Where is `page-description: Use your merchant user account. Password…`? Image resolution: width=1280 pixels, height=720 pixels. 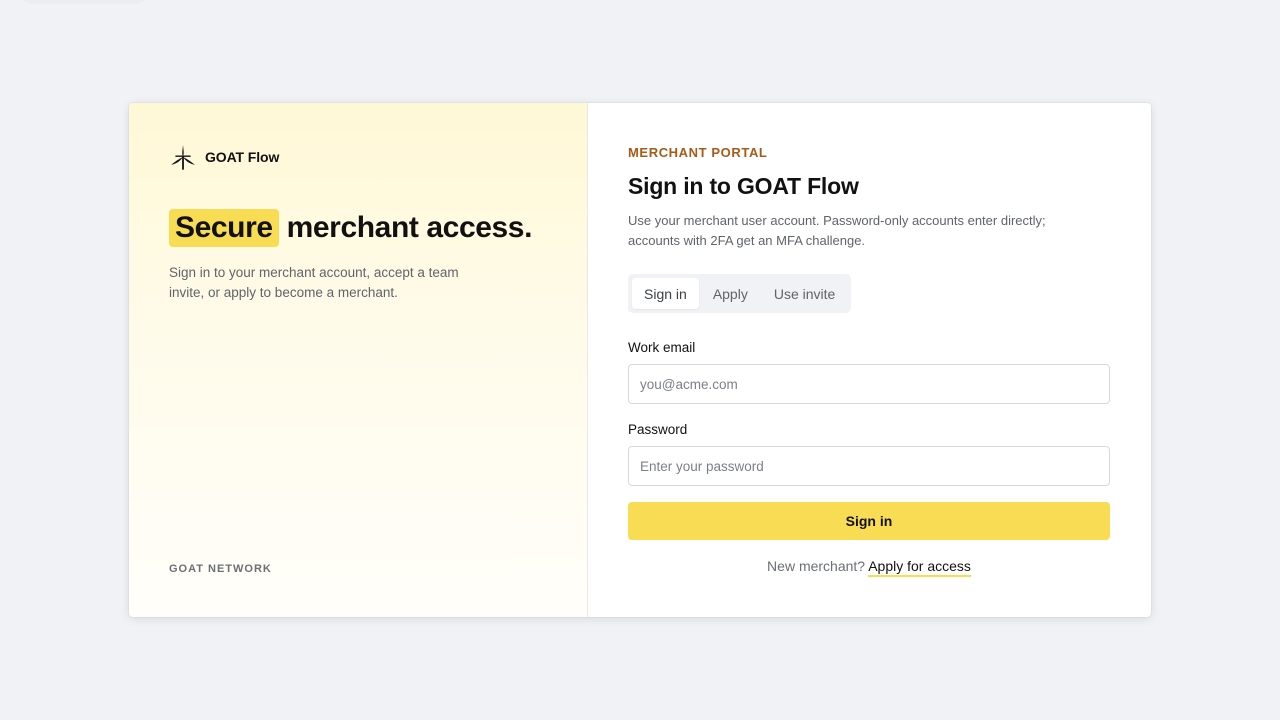
page-description: Use your merchant user account. Password… is located at coordinates (837, 230).